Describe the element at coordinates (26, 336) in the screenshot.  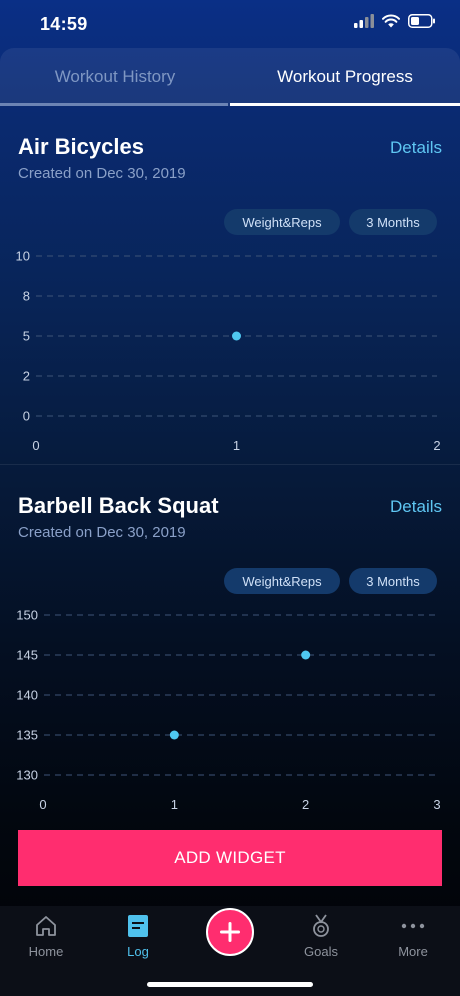
I see `y-tick-label: 5` at that location.